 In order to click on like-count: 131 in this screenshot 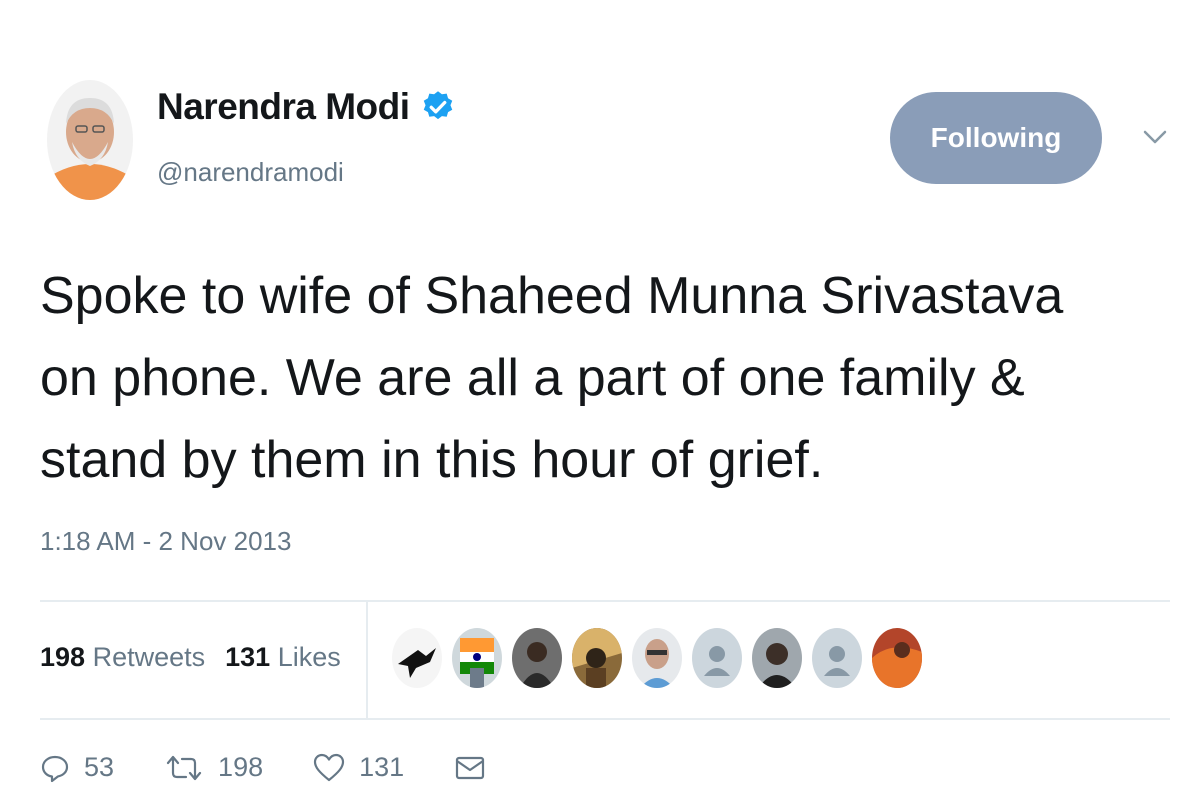, I will do `click(382, 767)`.